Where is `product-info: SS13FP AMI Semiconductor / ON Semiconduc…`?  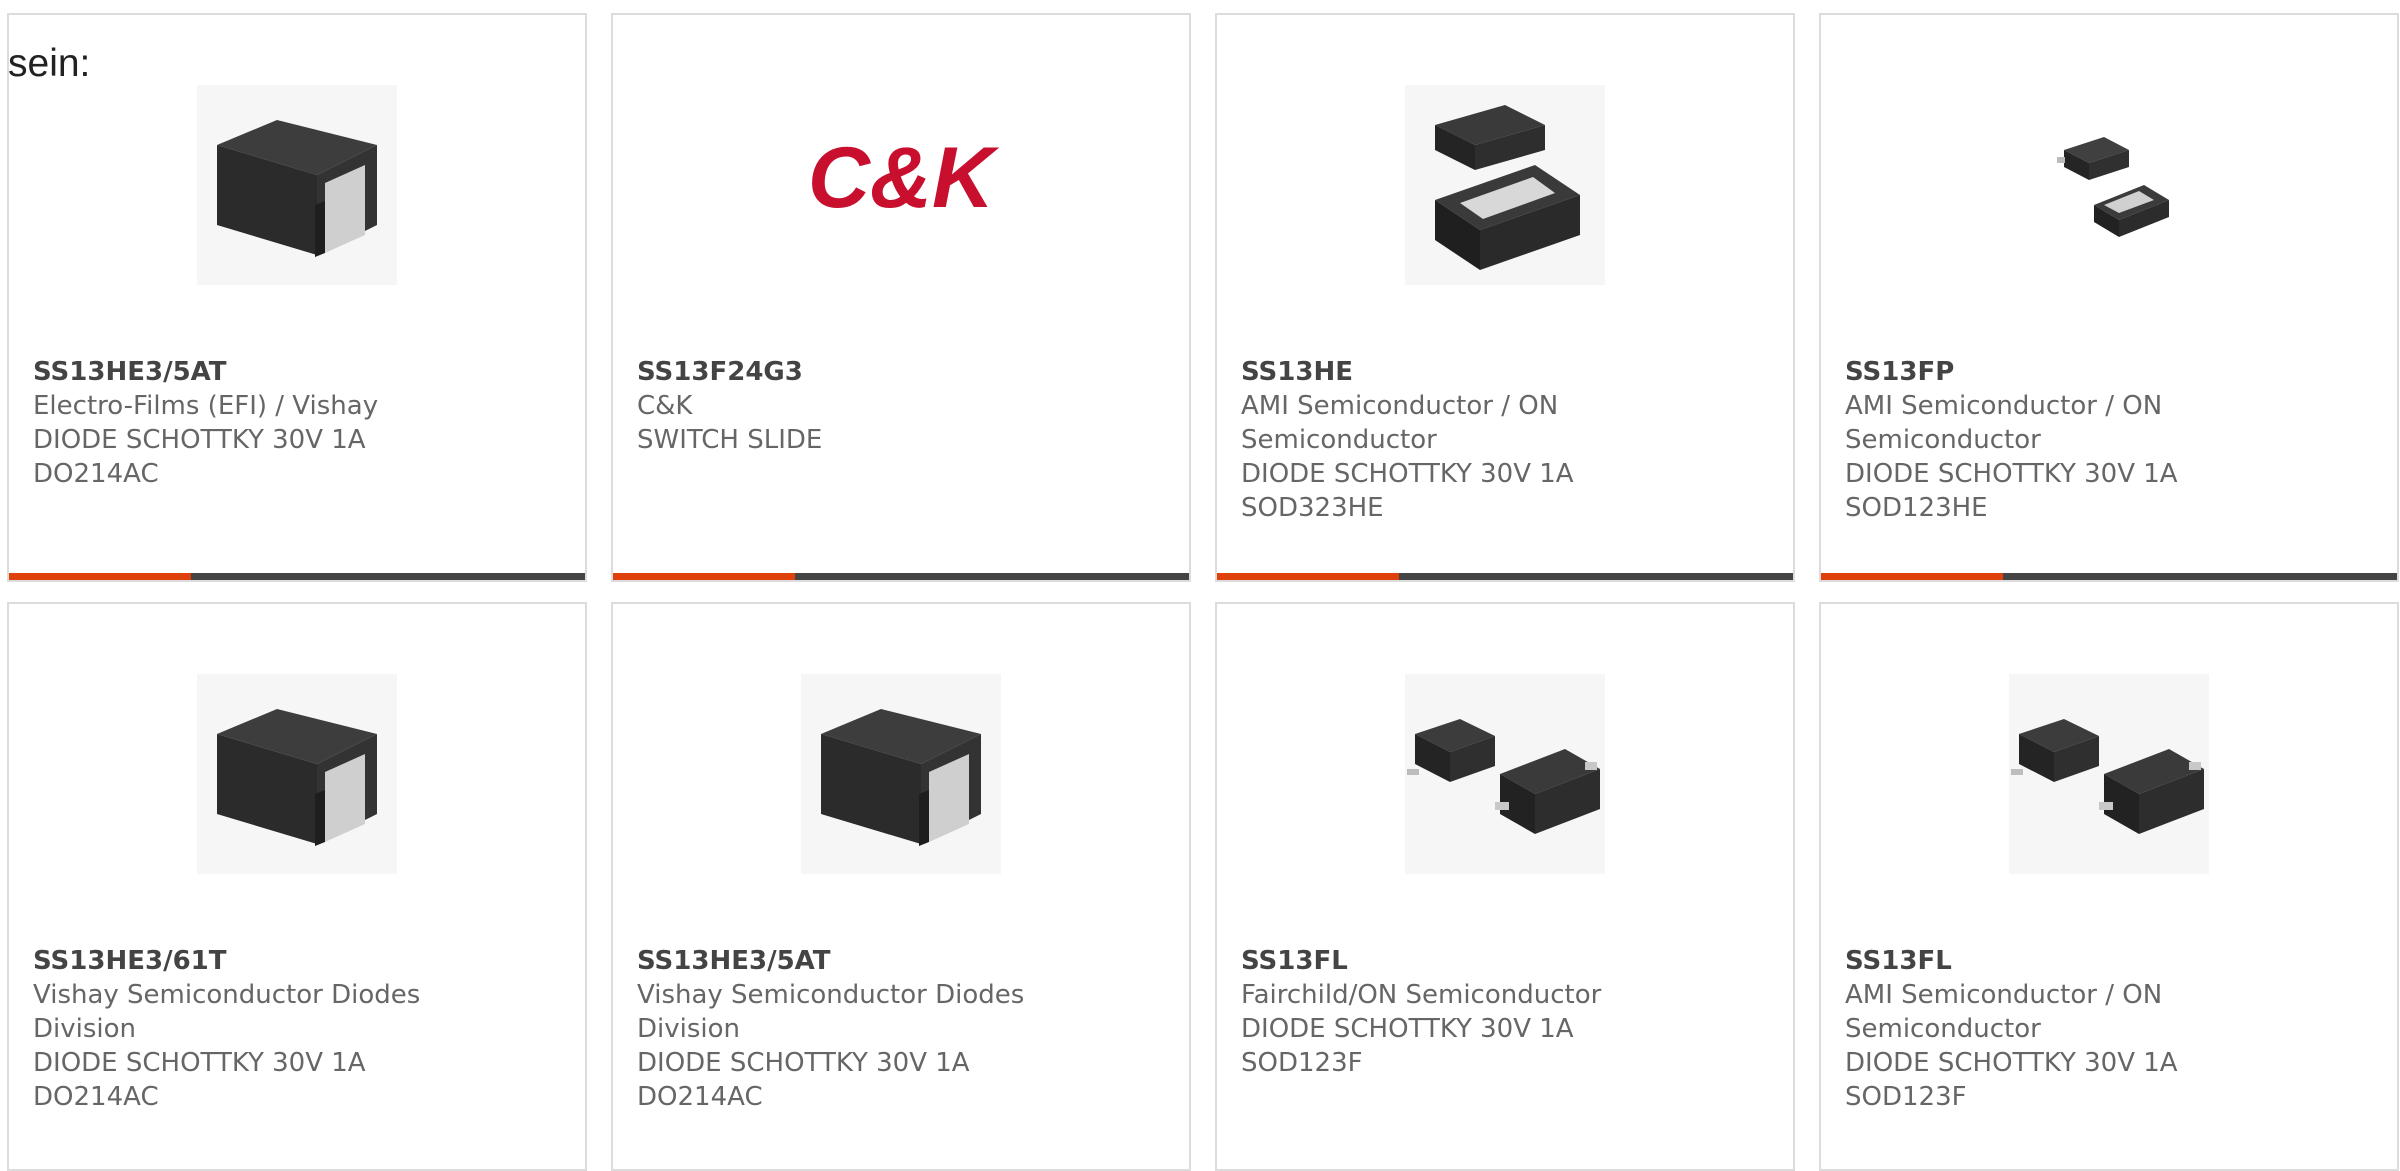
product-info: SS13FP AMI Semiconductor / ON Semiconduc… is located at coordinates (2109, 440).